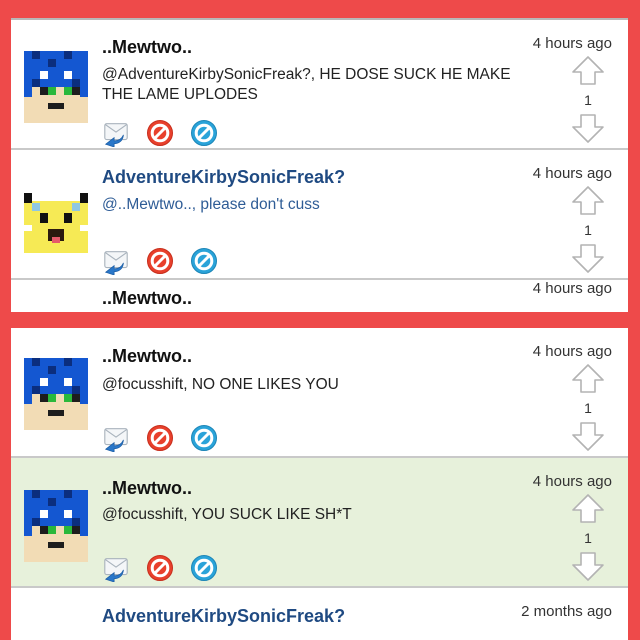  Describe the element at coordinates (211, 204) in the screenshot. I see `comment-text: @..Mewtwo.., please don't cuss` at that location.